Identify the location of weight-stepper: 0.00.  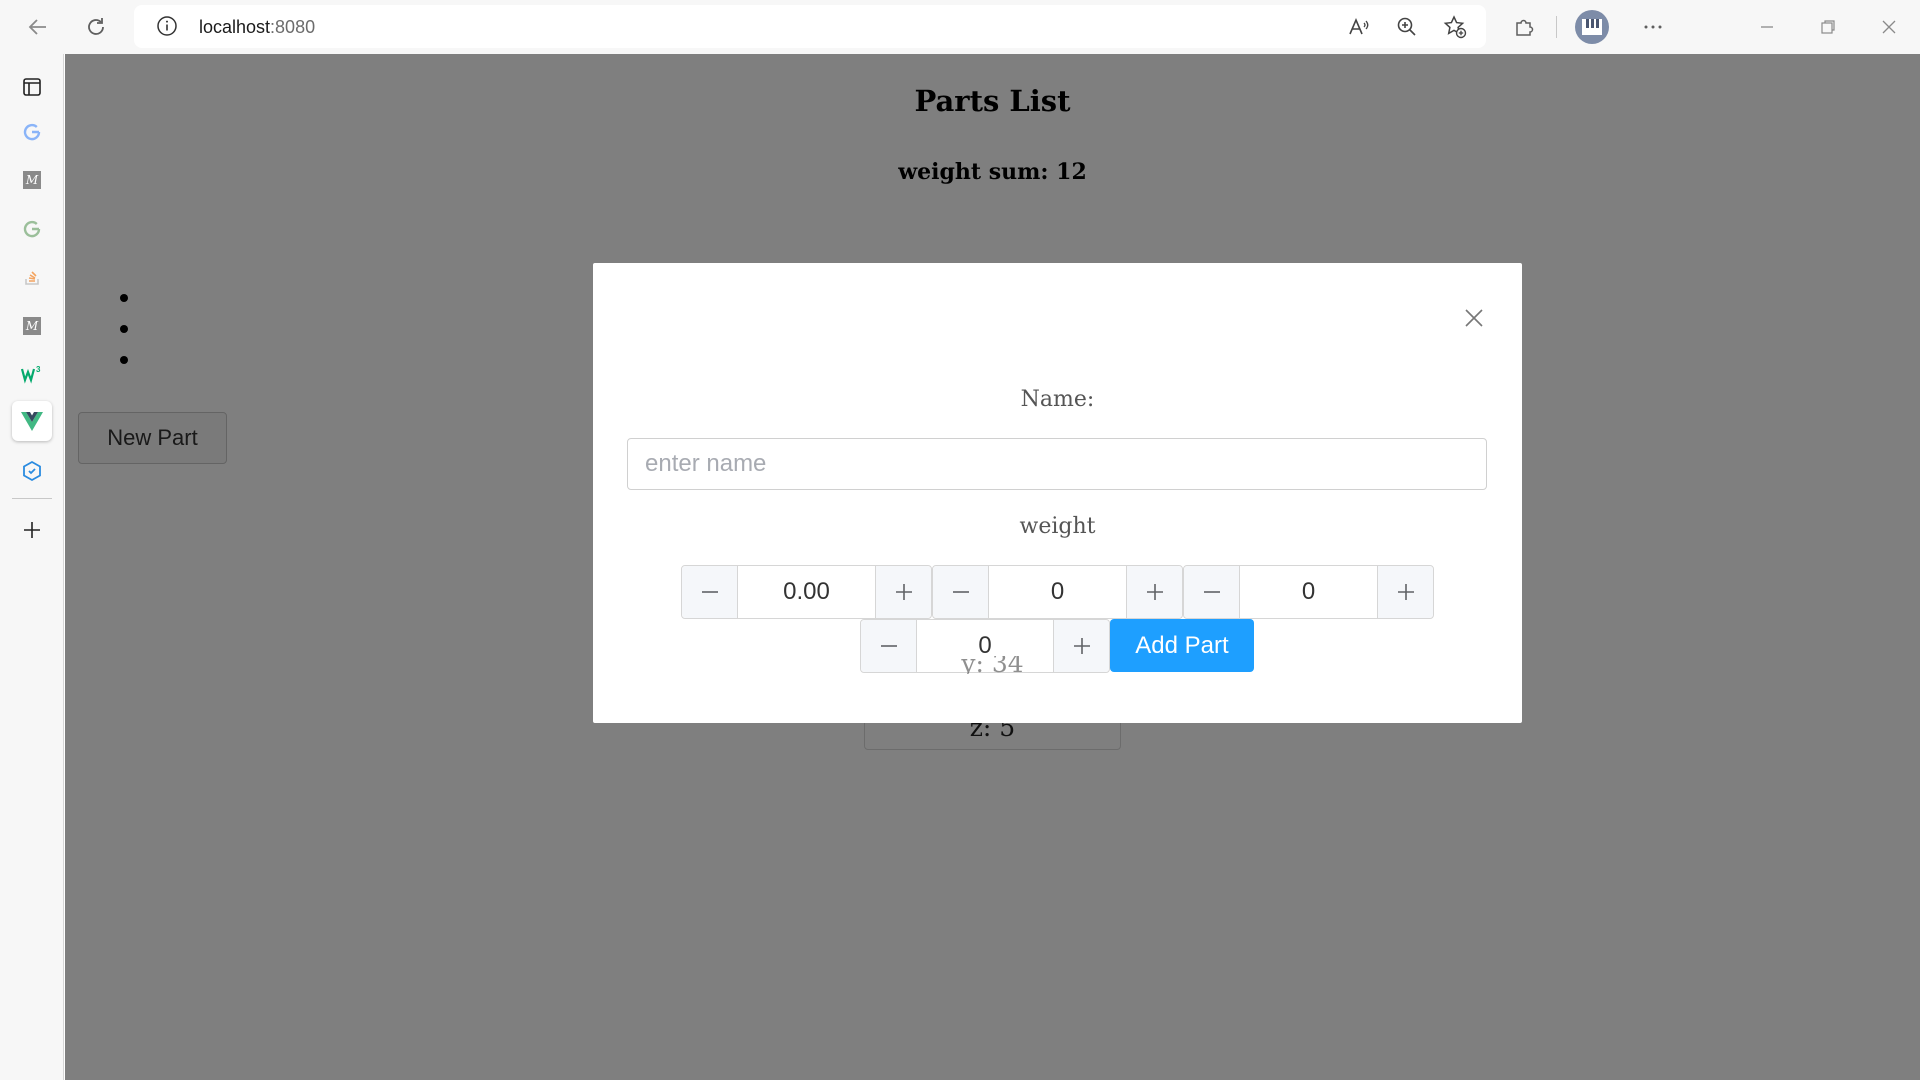
(806, 592).